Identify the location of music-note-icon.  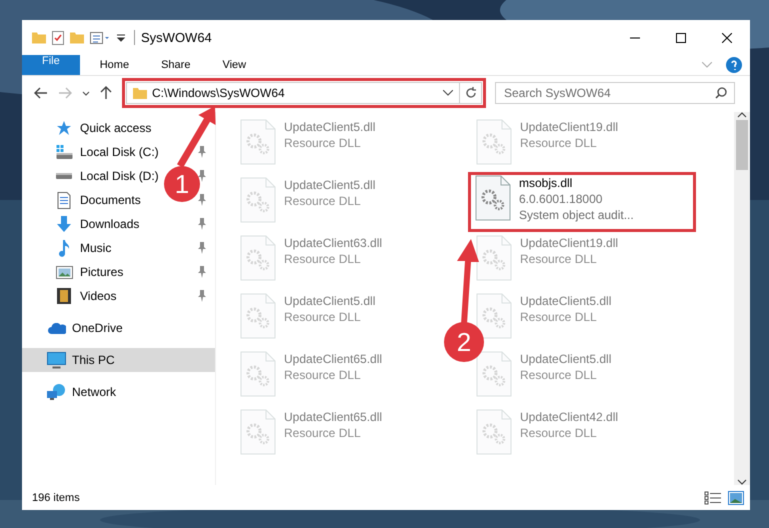
(64, 248).